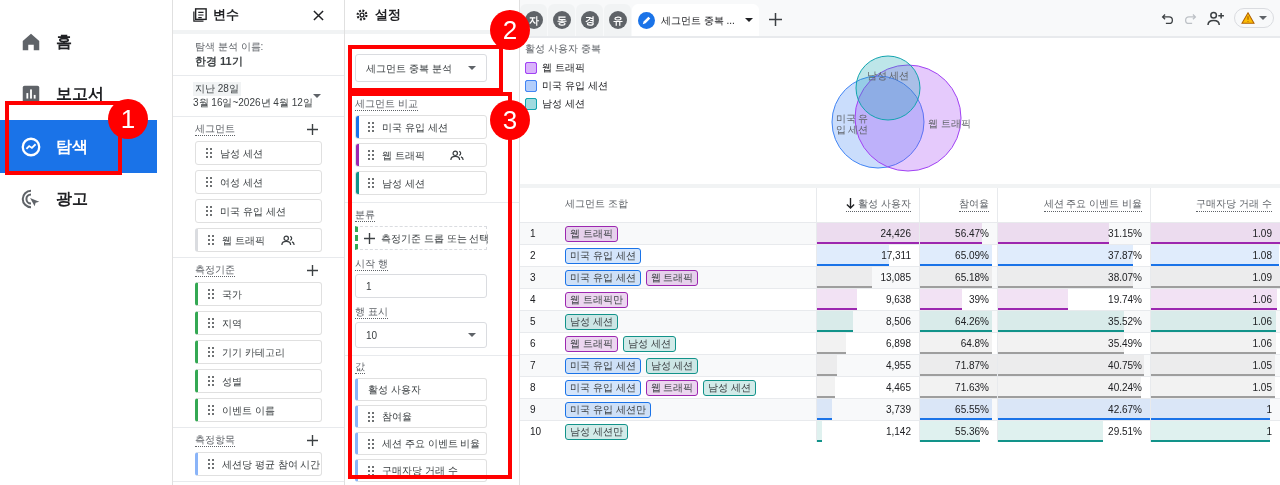  I want to click on column-header: 활성 사용자, so click(878, 204).